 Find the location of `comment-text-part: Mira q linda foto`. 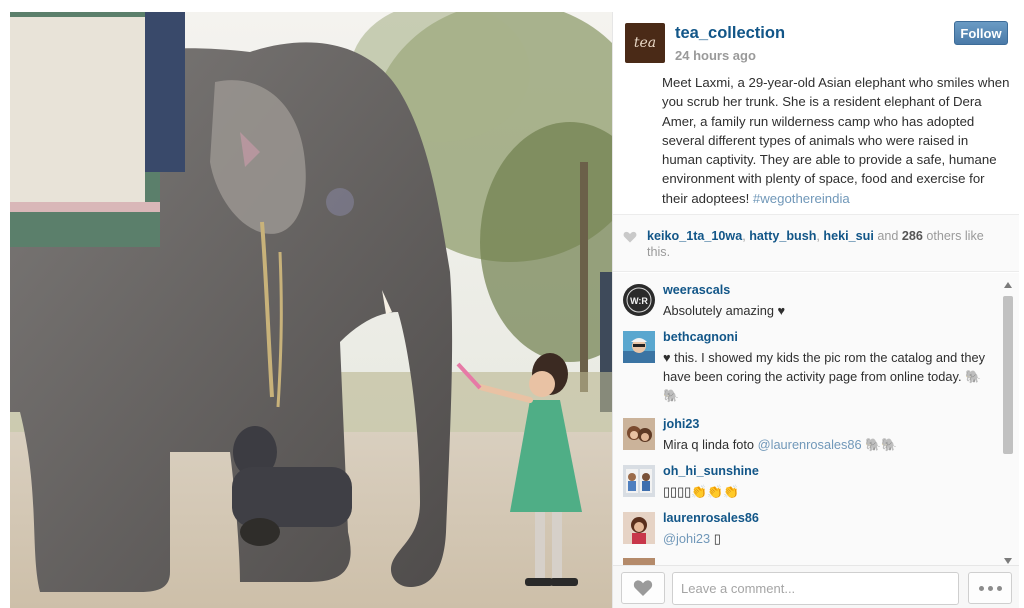

comment-text-part: Mira q linda foto is located at coordinates (710, 444).